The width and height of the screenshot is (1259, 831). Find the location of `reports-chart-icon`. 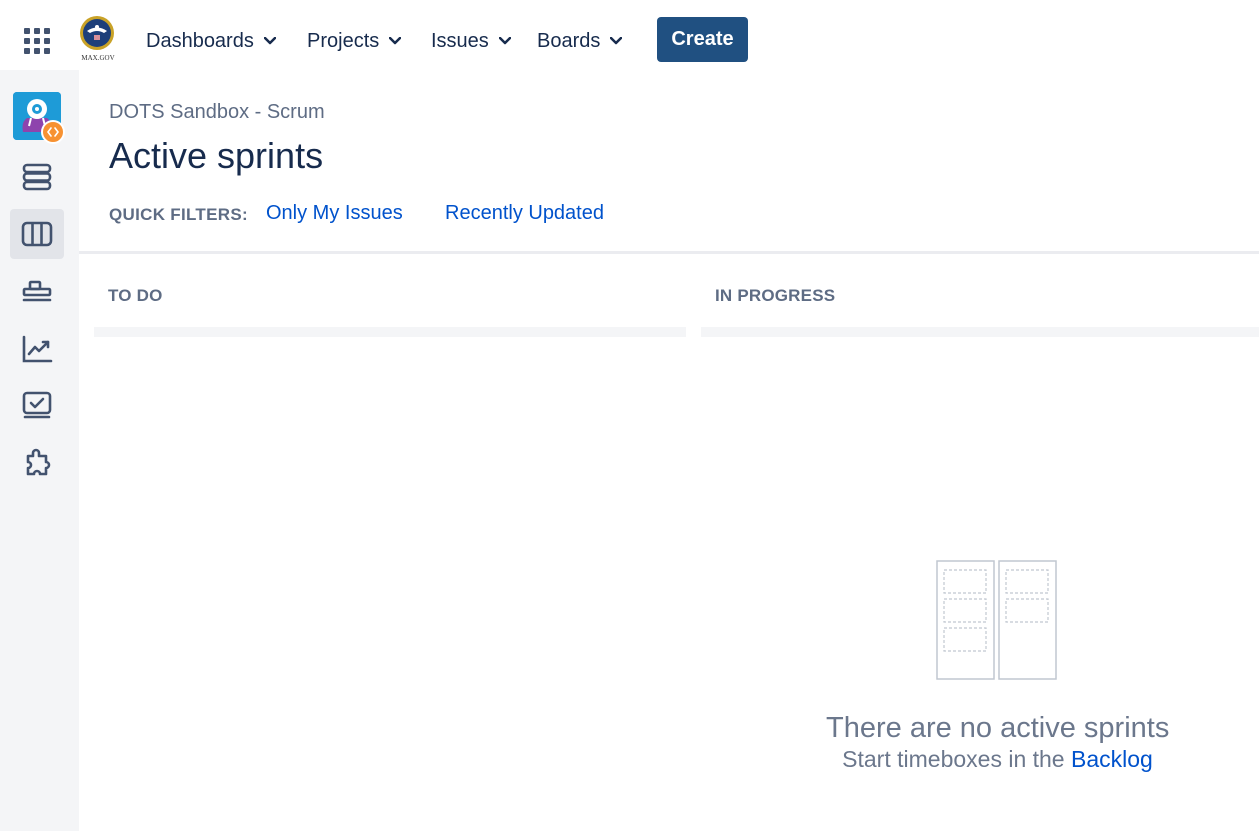

reports-chart-icon is located at coordinates (37, 349).